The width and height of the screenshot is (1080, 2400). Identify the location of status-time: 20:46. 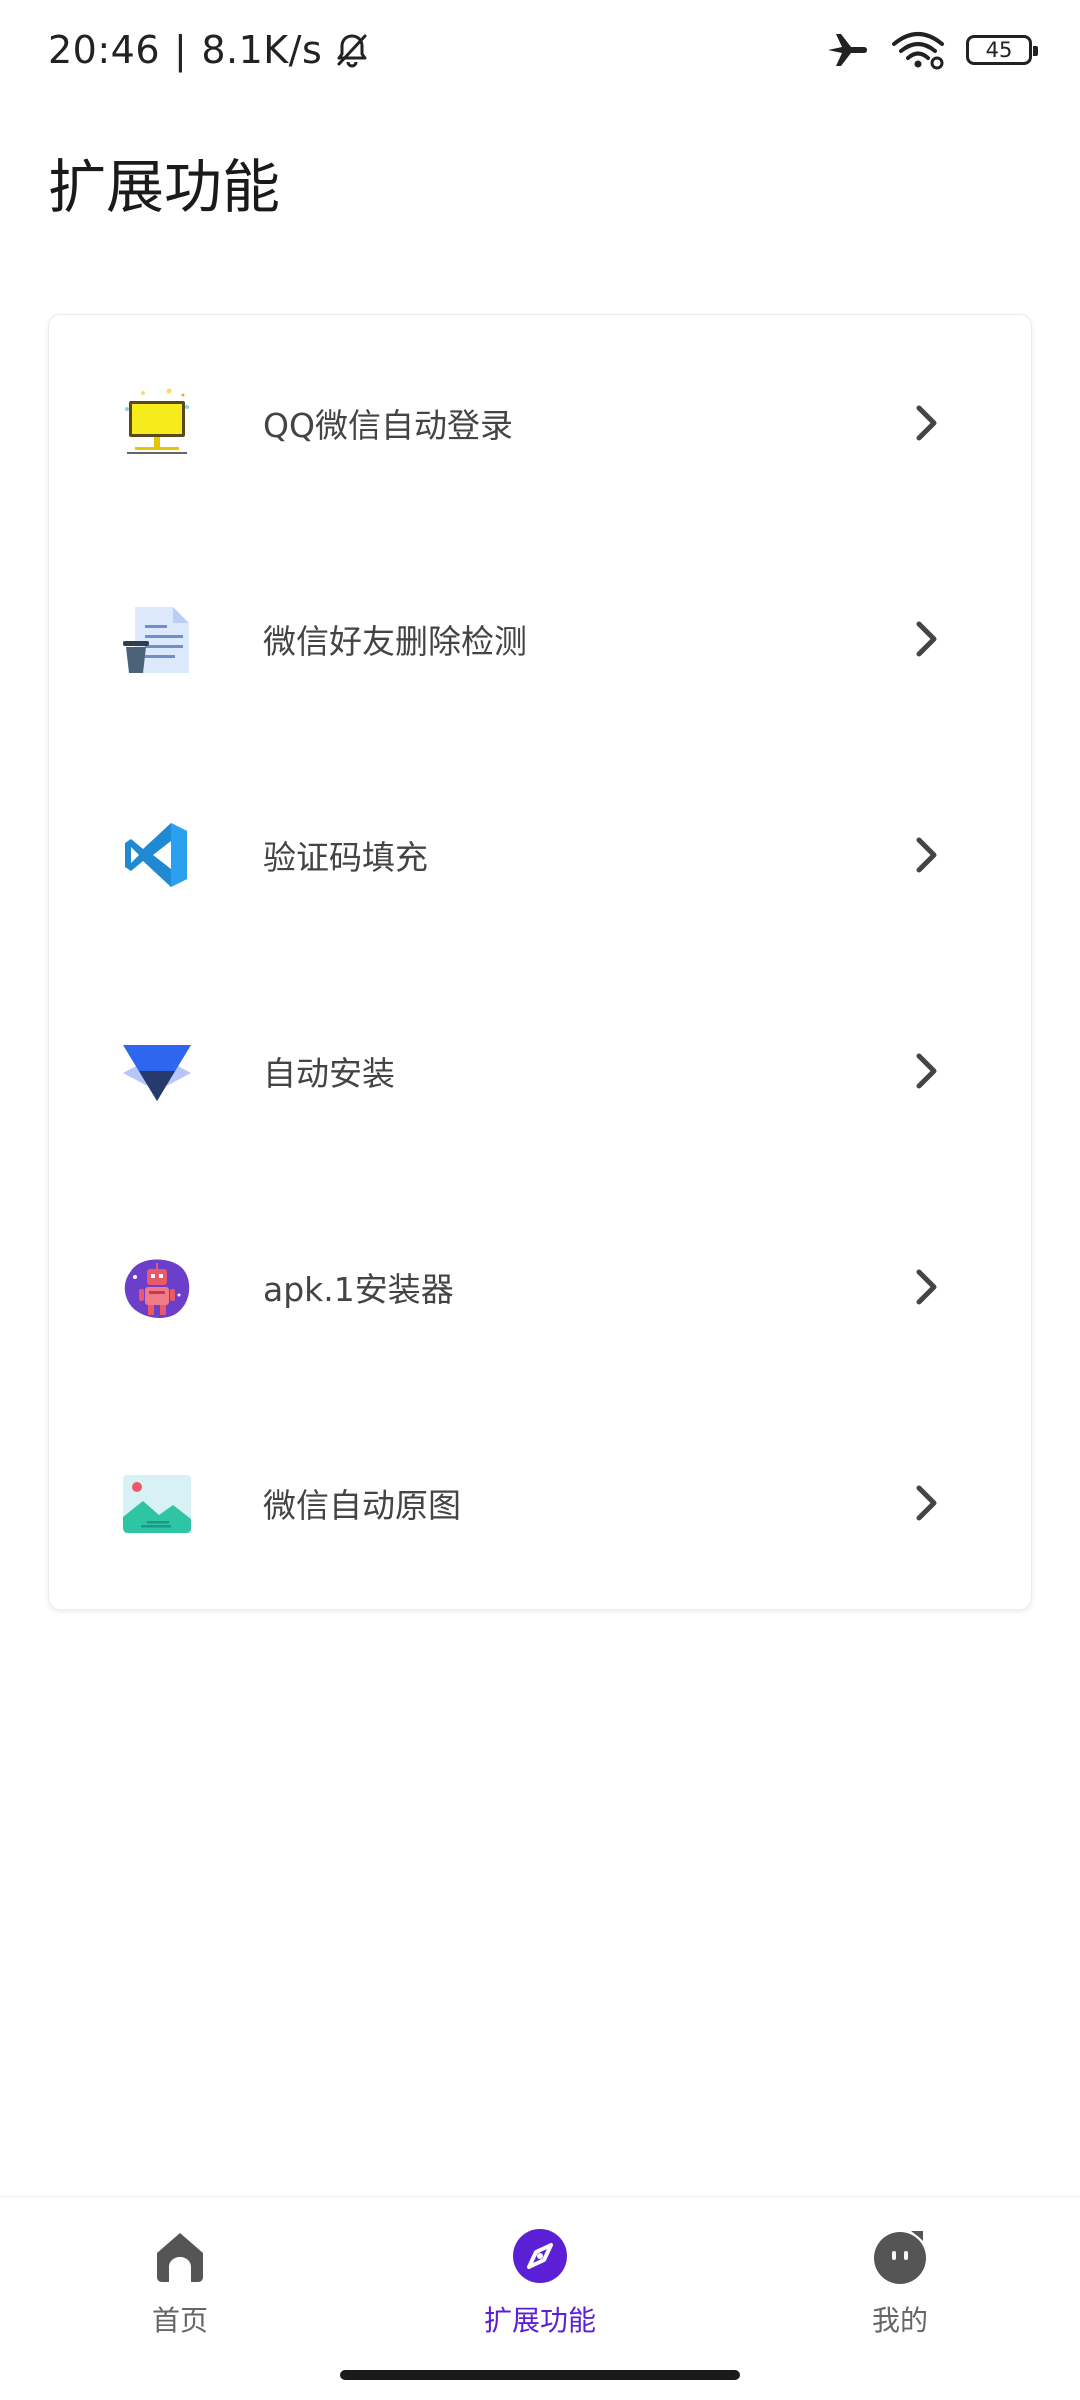
(104, 50).